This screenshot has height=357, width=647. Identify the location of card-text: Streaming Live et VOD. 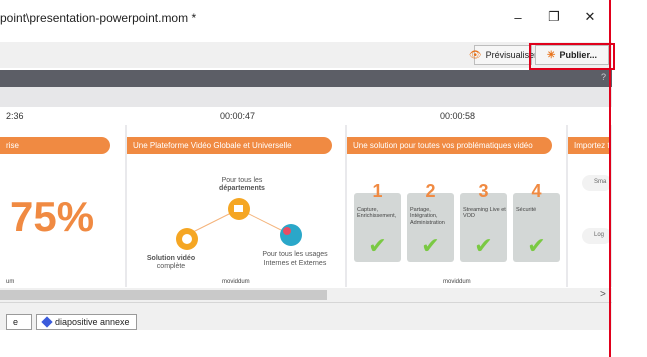
(484, 213).